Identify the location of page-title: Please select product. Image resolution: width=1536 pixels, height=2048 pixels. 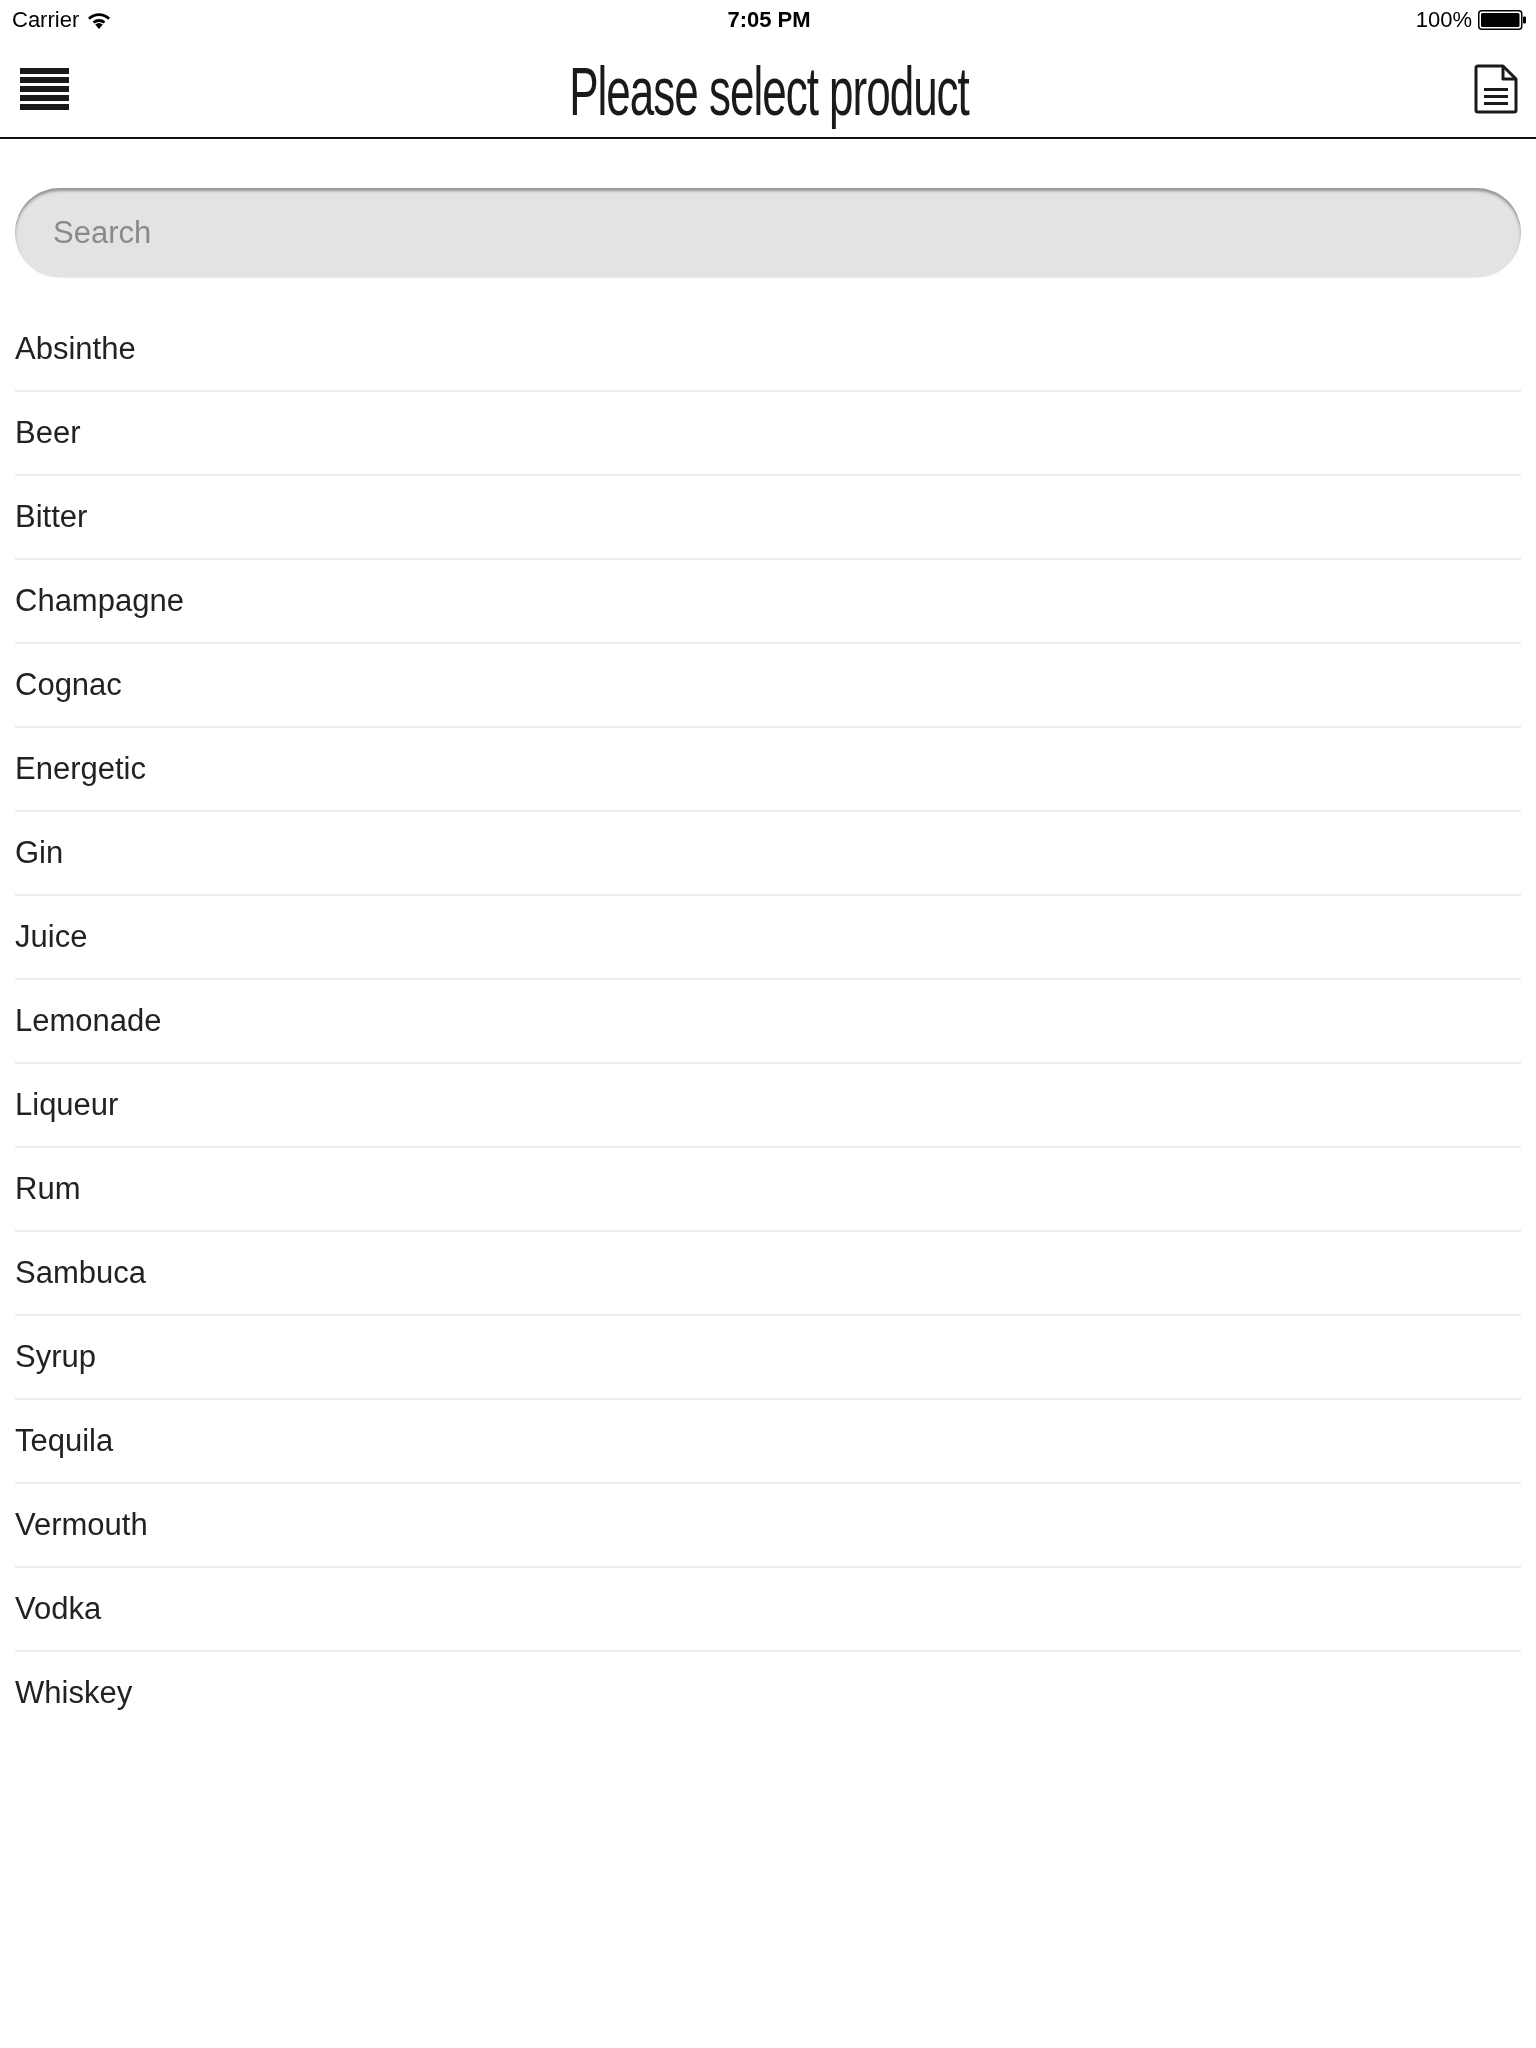
(769, 91).